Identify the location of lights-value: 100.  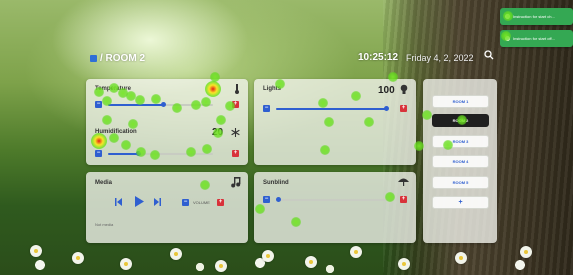
(386, 90).